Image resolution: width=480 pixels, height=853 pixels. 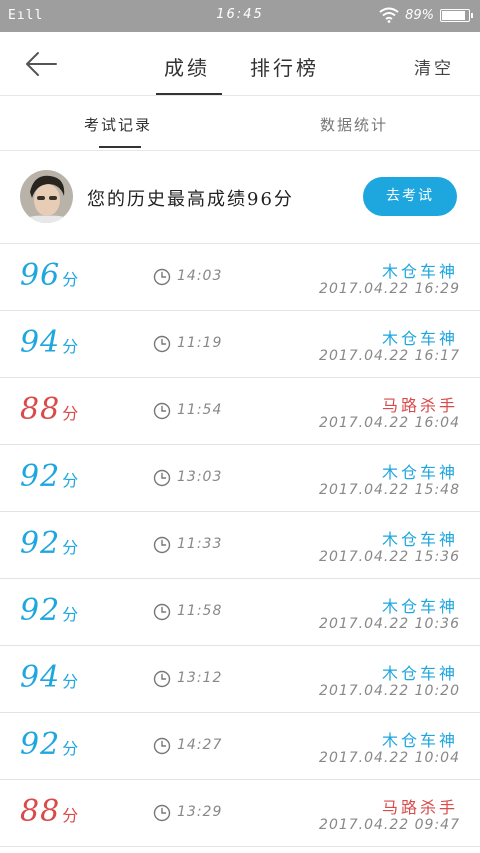 What do you see at coordinates (200, 343) in the screenshot?
I see `record-duration: 11:19` at bounding box center [200, 343].